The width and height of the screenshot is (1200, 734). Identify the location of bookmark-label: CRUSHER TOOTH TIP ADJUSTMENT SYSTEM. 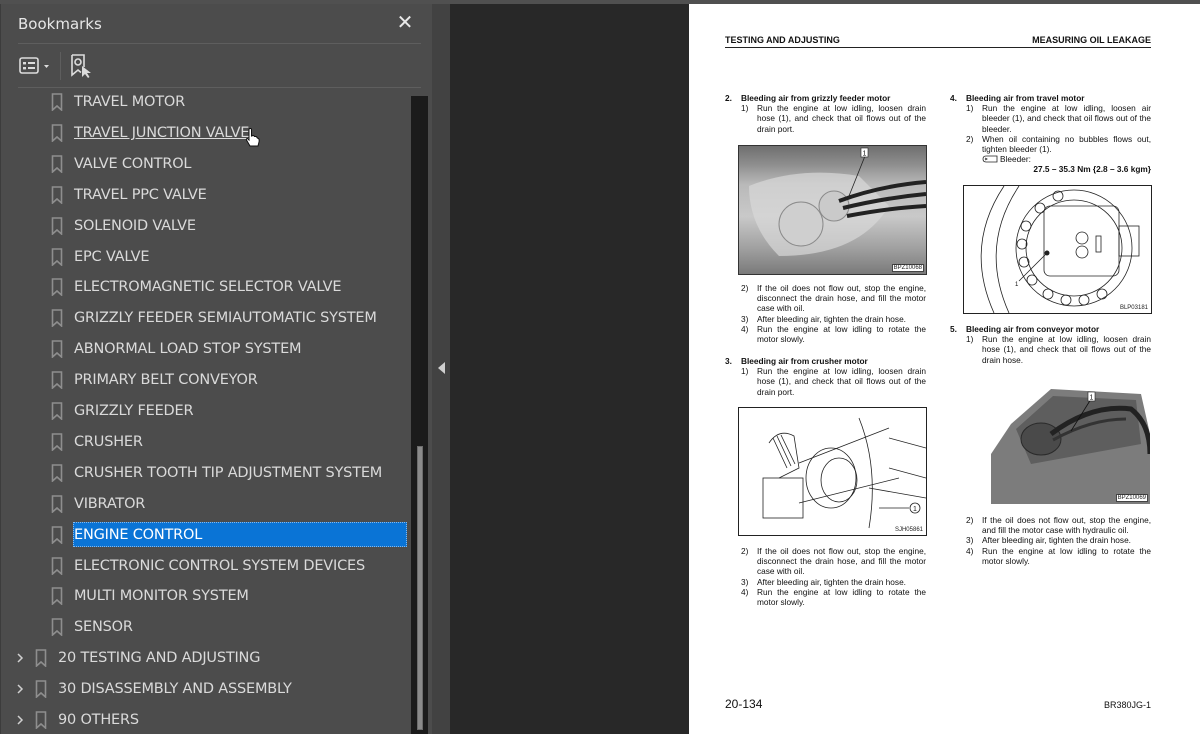
(228, 472).